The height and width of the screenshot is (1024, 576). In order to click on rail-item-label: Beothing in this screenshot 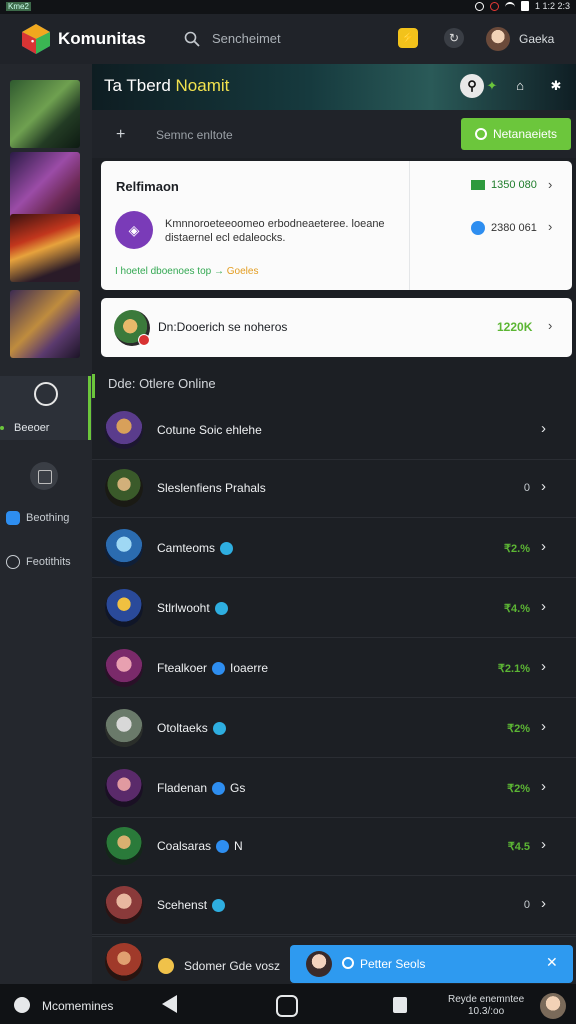, I will do `click(48, 518)`.